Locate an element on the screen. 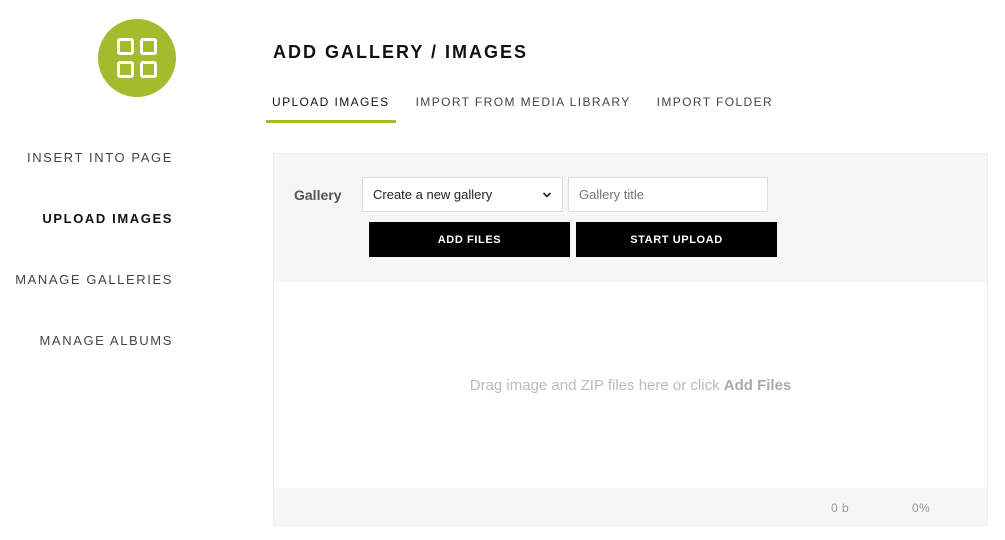  gallery-title-input is located at coordinates (668, 194).